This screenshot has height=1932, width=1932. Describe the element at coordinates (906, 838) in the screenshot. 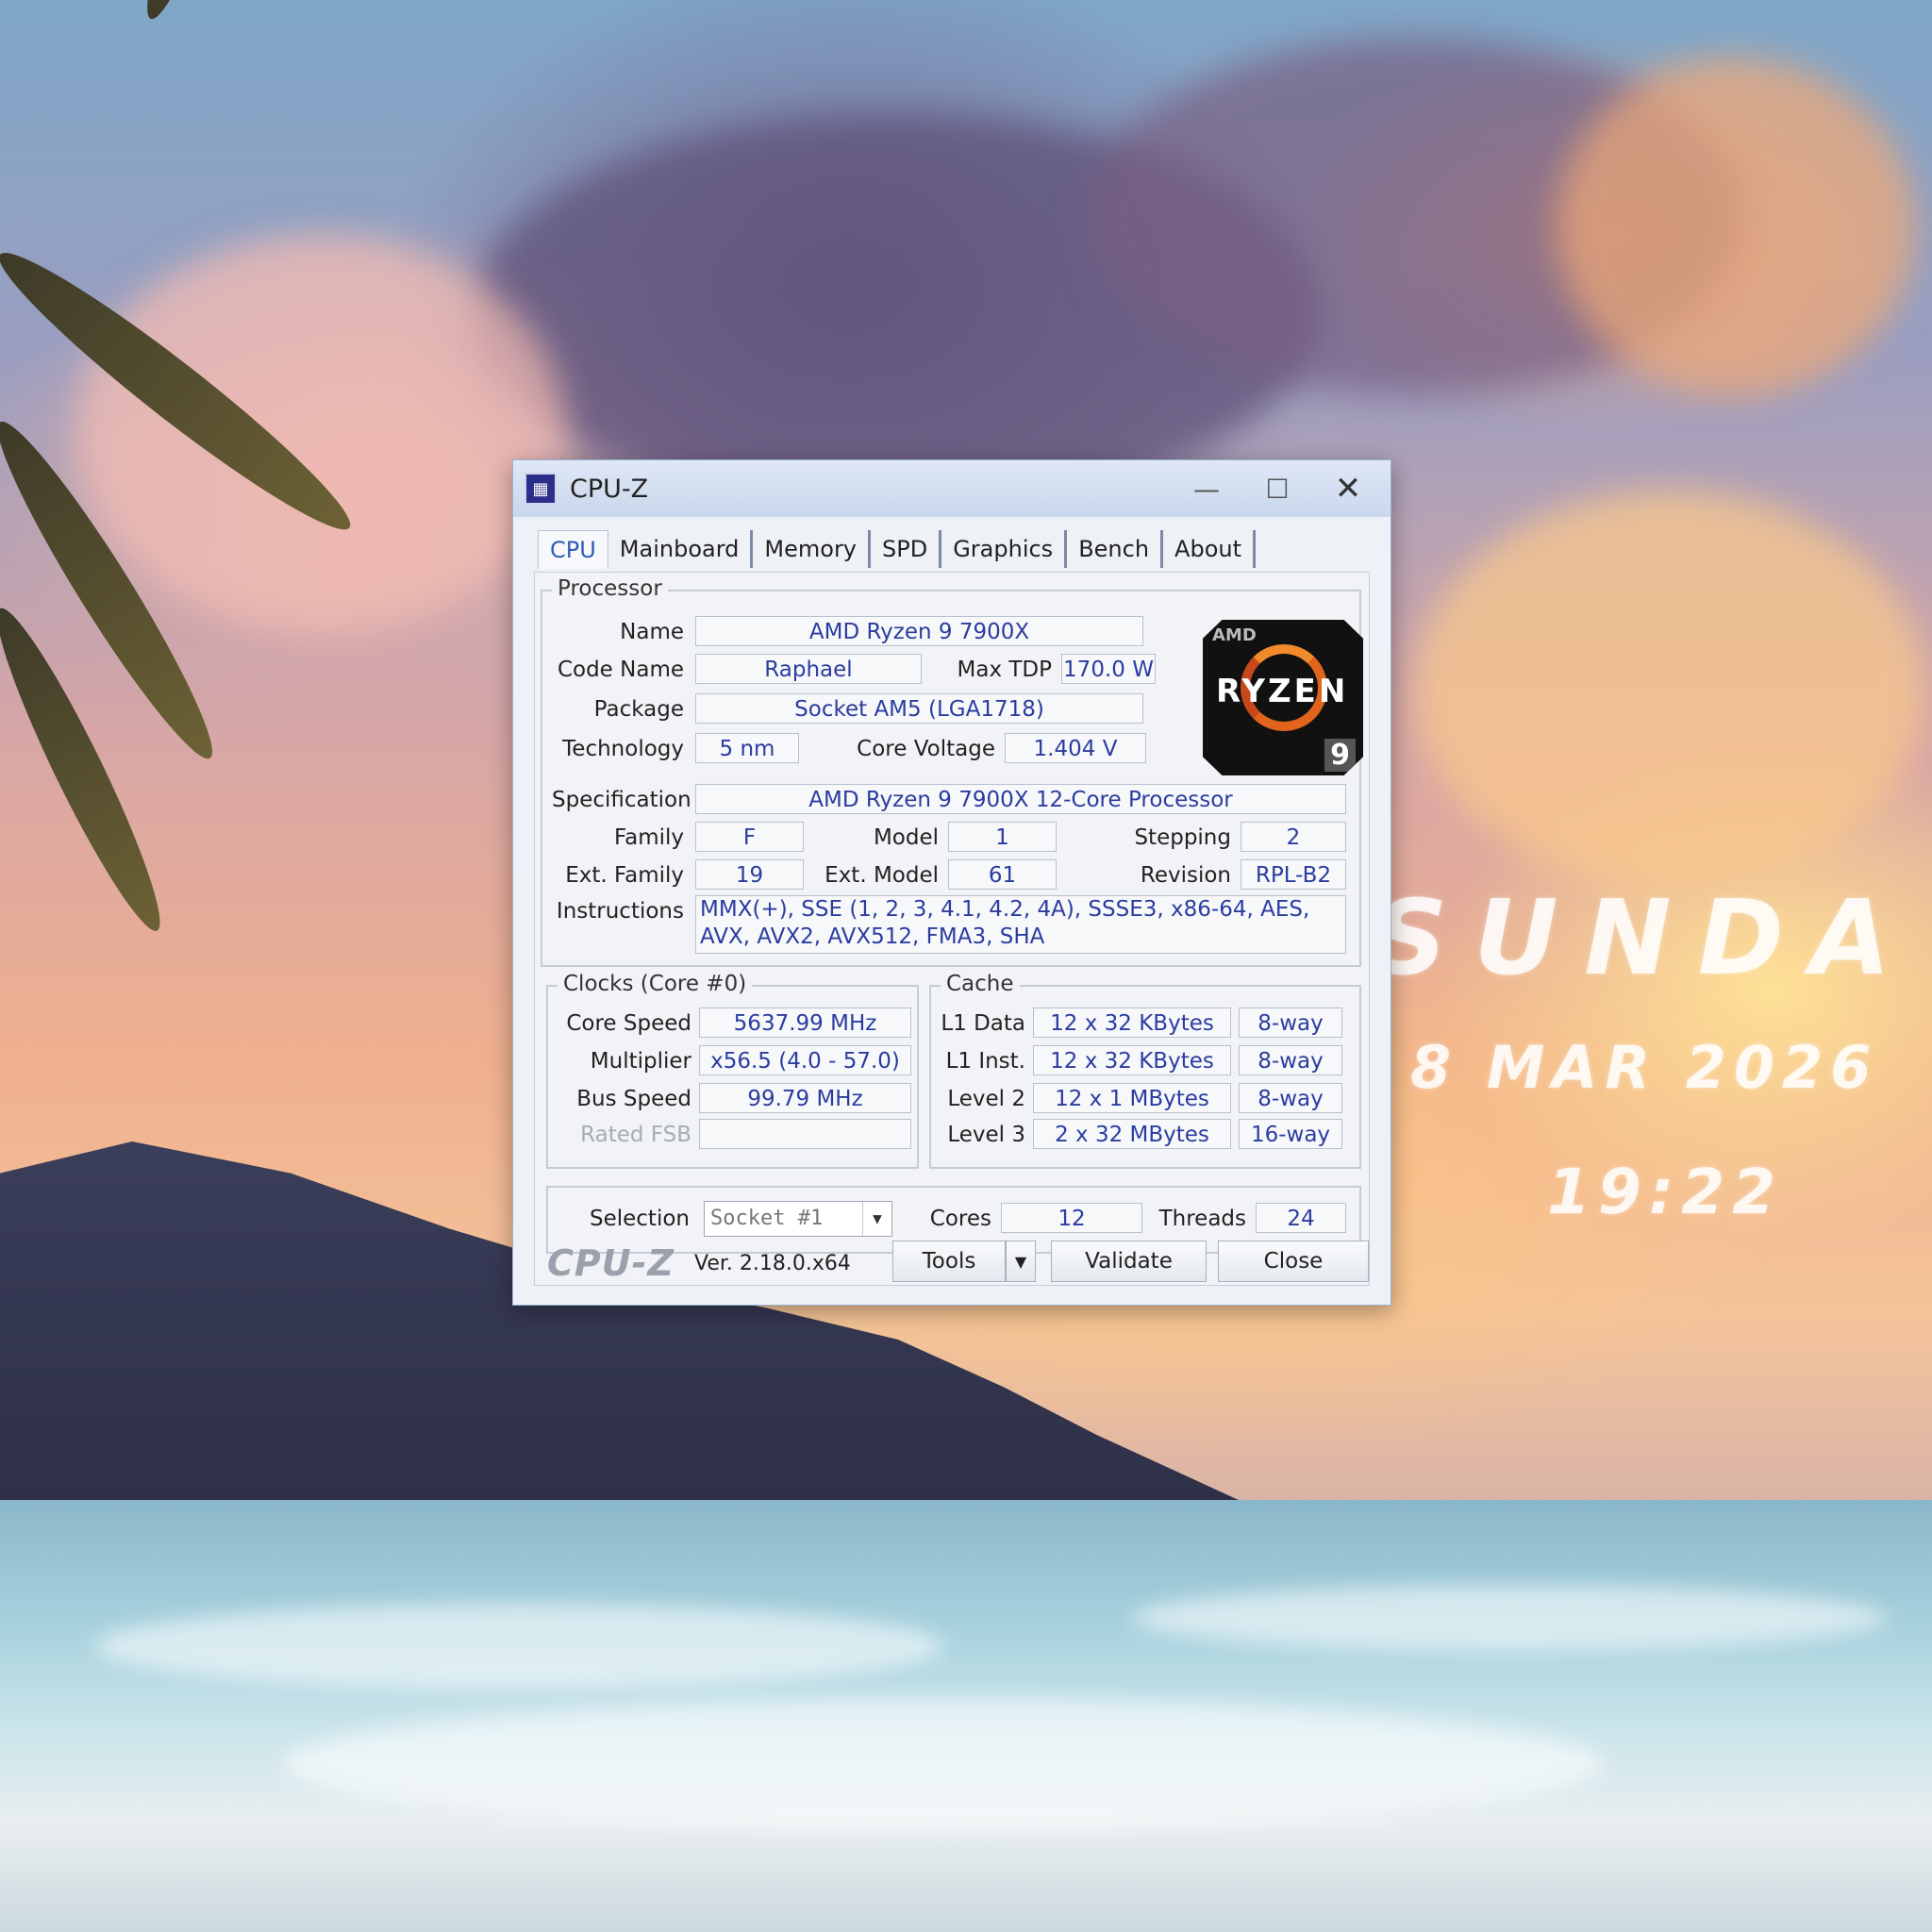

I see `model-label: Model` at that location.